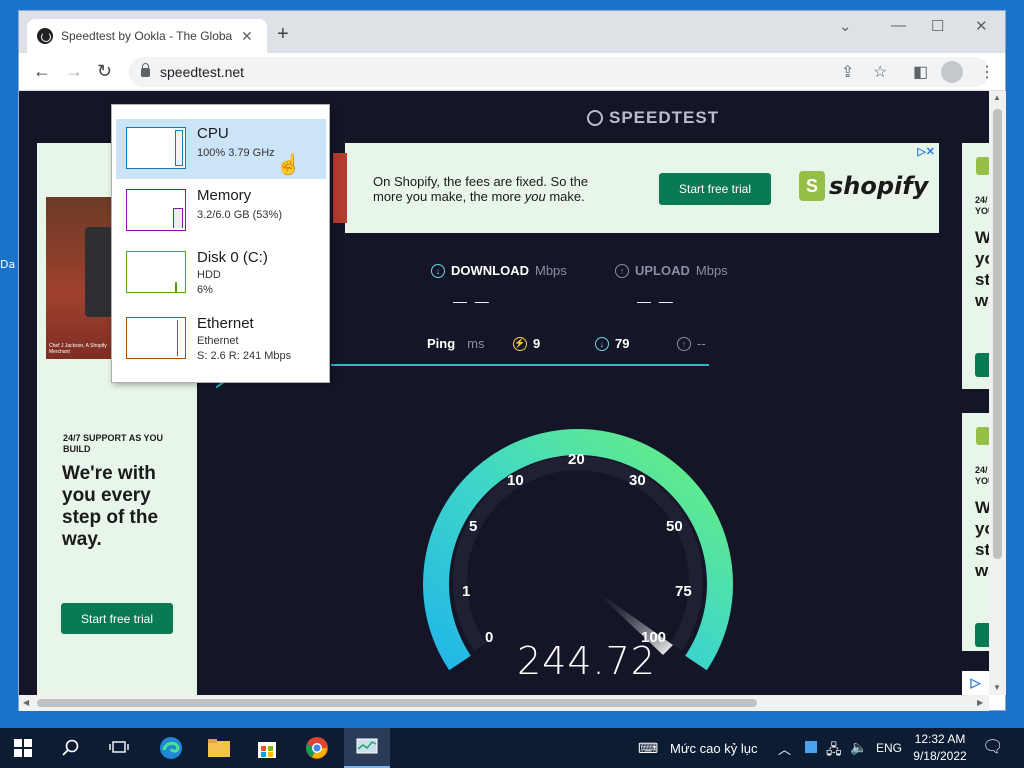  What do you see at coordinates (576, 459) in the screenshot?
I see `gauge-tick-label: 20` at bounding box center [576, 459].